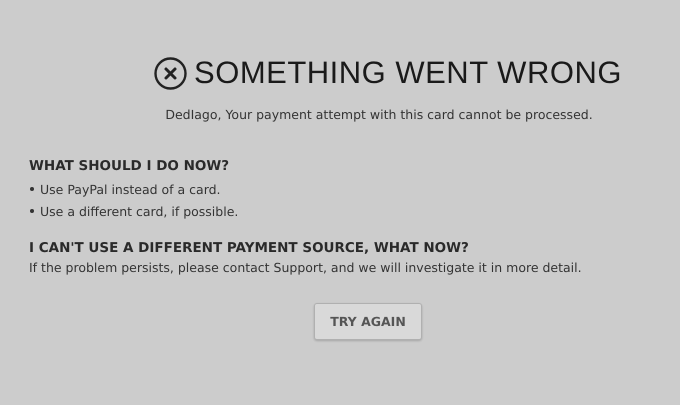 The image size is (680, 405). What do you see at coordinates (129, 166) in the screenshot?
I see `section-heading: WHAT SHOULD I DO NOW?` at bounding box center [129, 166].